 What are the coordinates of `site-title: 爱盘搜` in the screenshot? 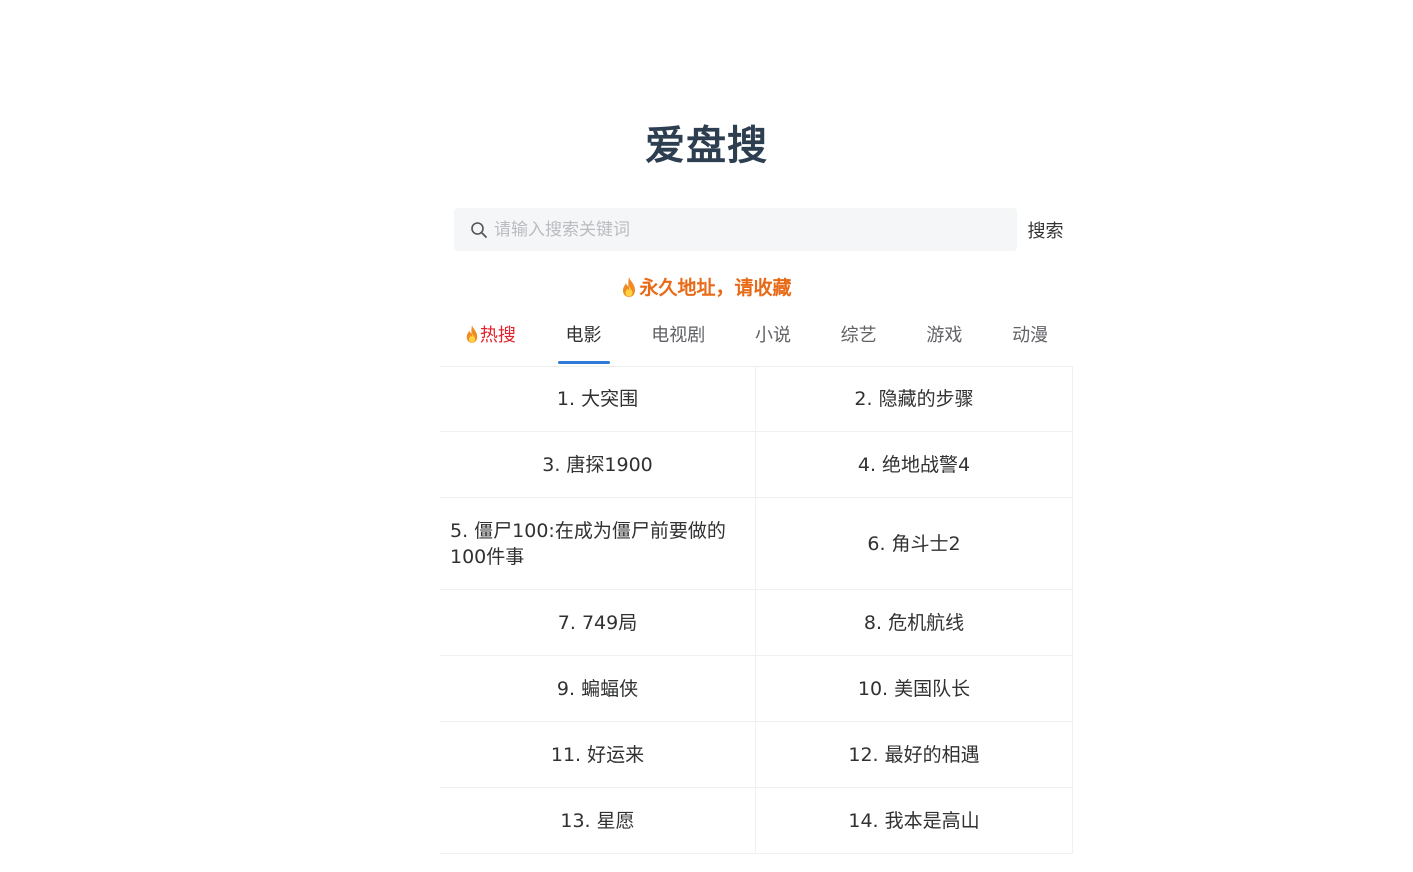 It's located at (706, 146).